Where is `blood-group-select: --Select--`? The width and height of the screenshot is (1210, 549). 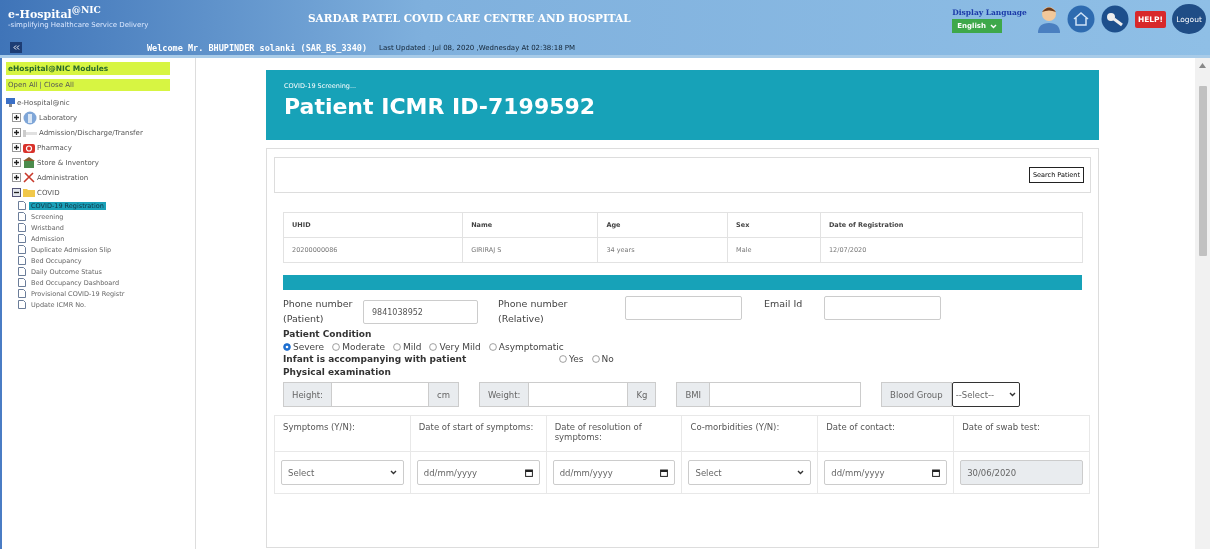
blood-group-select: --Select-- is located at coordinates (985, 394).